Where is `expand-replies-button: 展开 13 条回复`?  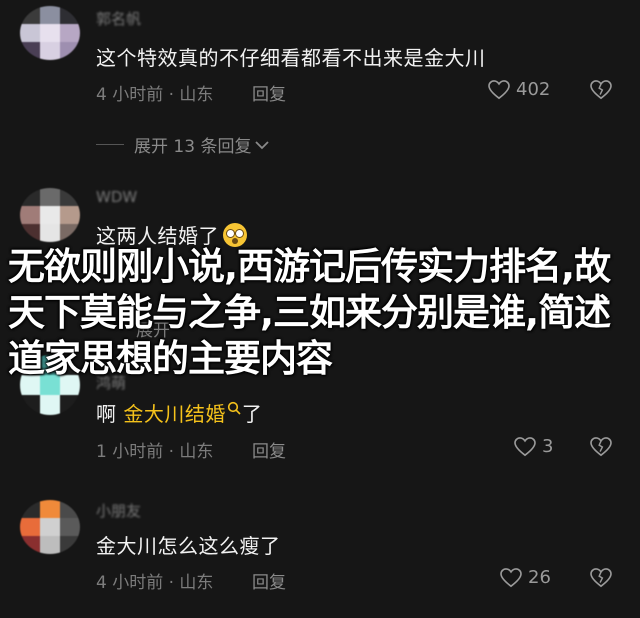 expand-replies-button: 展开 13 条回复 is located at coordinates (202, 144).